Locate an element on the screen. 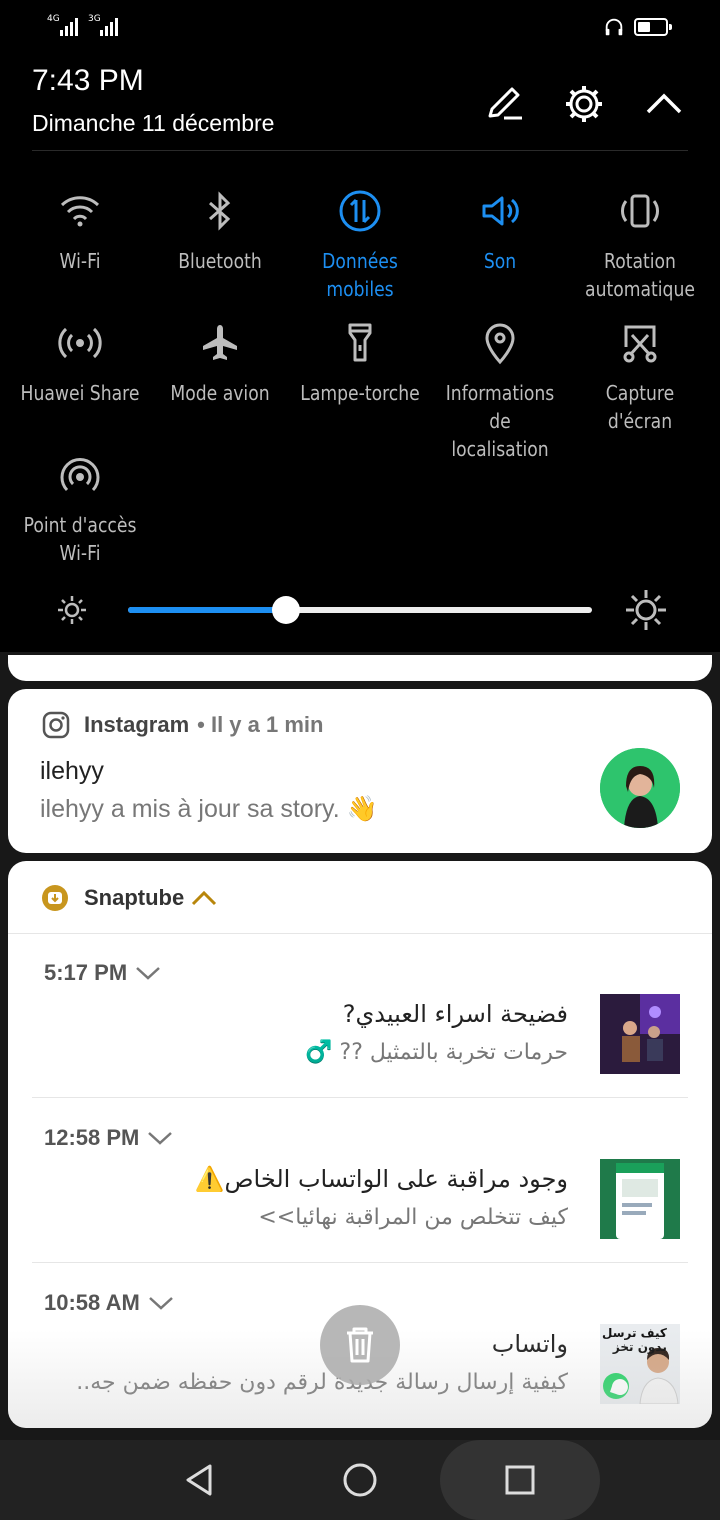  collapse-chevron-up-icon is located at coordinates (664, 104).